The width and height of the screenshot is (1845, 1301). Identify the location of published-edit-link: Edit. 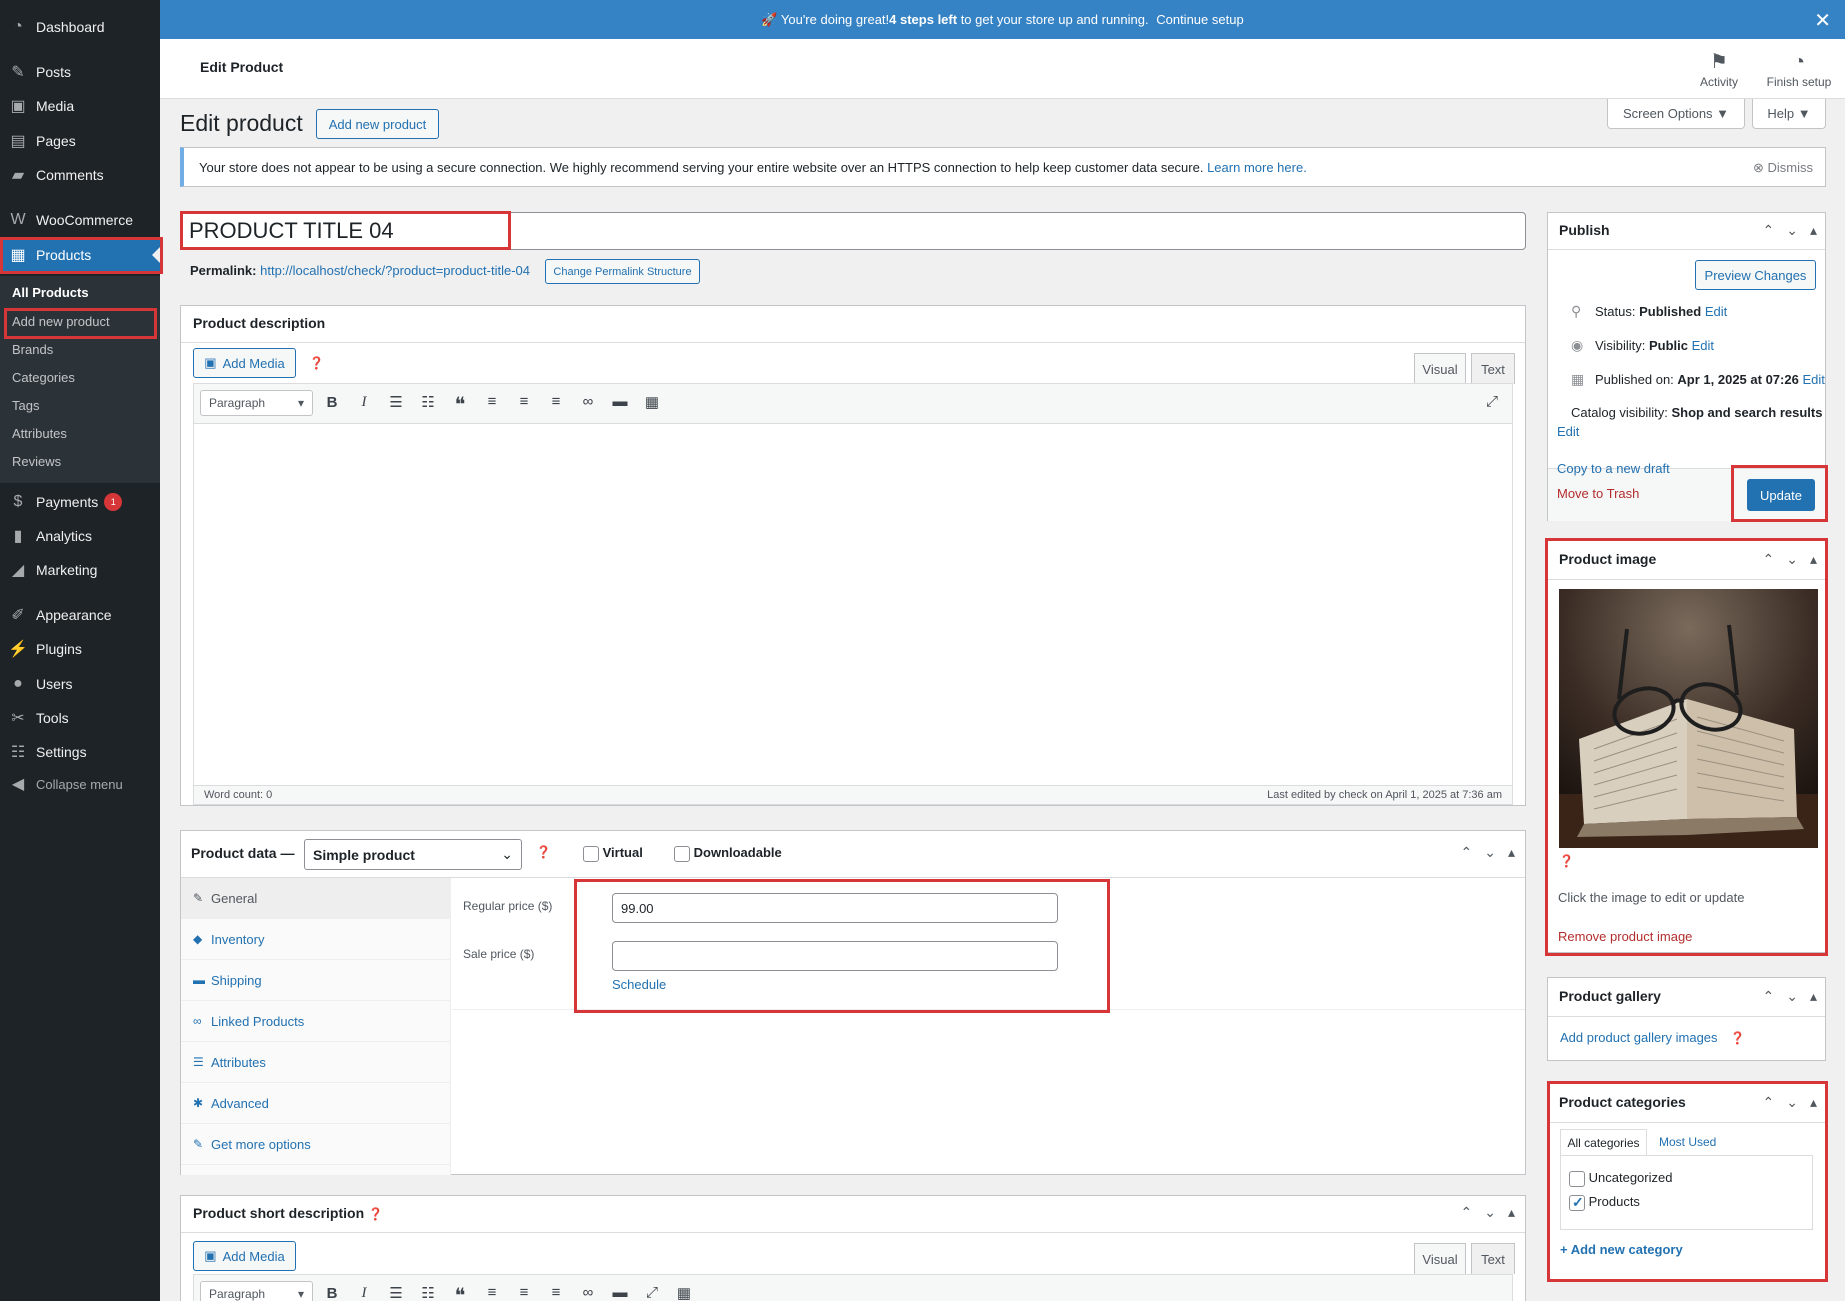
(1813, 379).